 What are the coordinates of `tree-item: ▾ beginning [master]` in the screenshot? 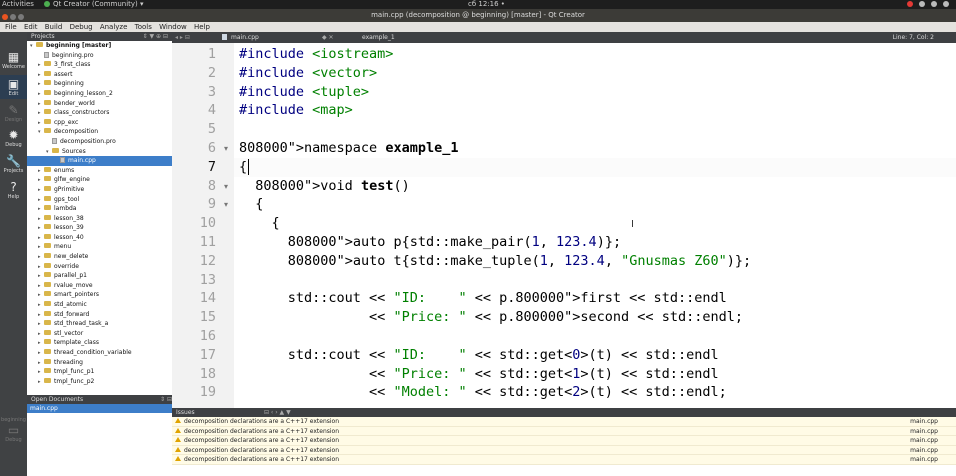 It's located at (99, 46).